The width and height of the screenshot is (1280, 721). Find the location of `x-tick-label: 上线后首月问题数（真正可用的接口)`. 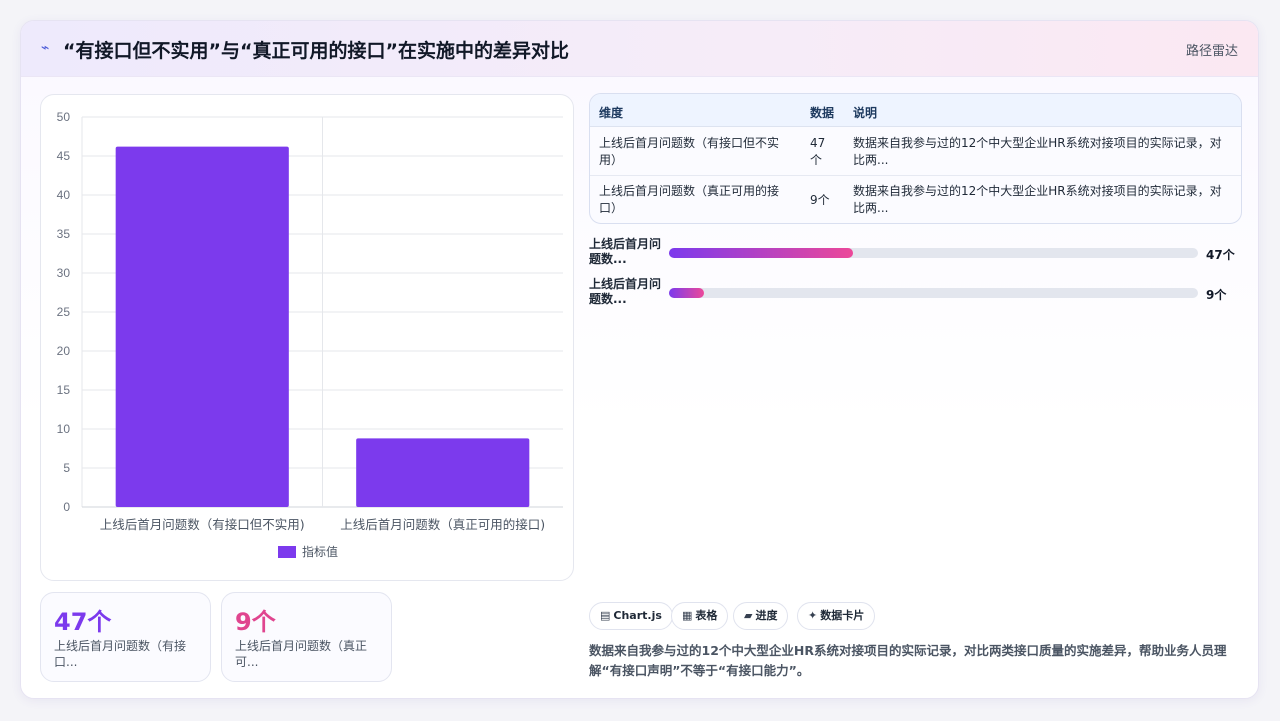

x-tick-label: 上线后首月问题数（真正可用的接口) is located at coordinates (442, 524).